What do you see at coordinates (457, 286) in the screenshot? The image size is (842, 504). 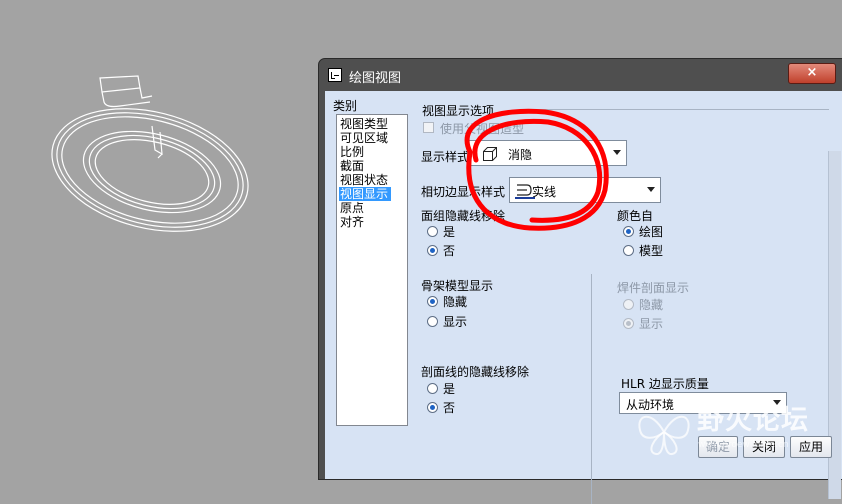 I see `skeleton-display-label: 骨架模型显示` at bounding box center [457, 286].